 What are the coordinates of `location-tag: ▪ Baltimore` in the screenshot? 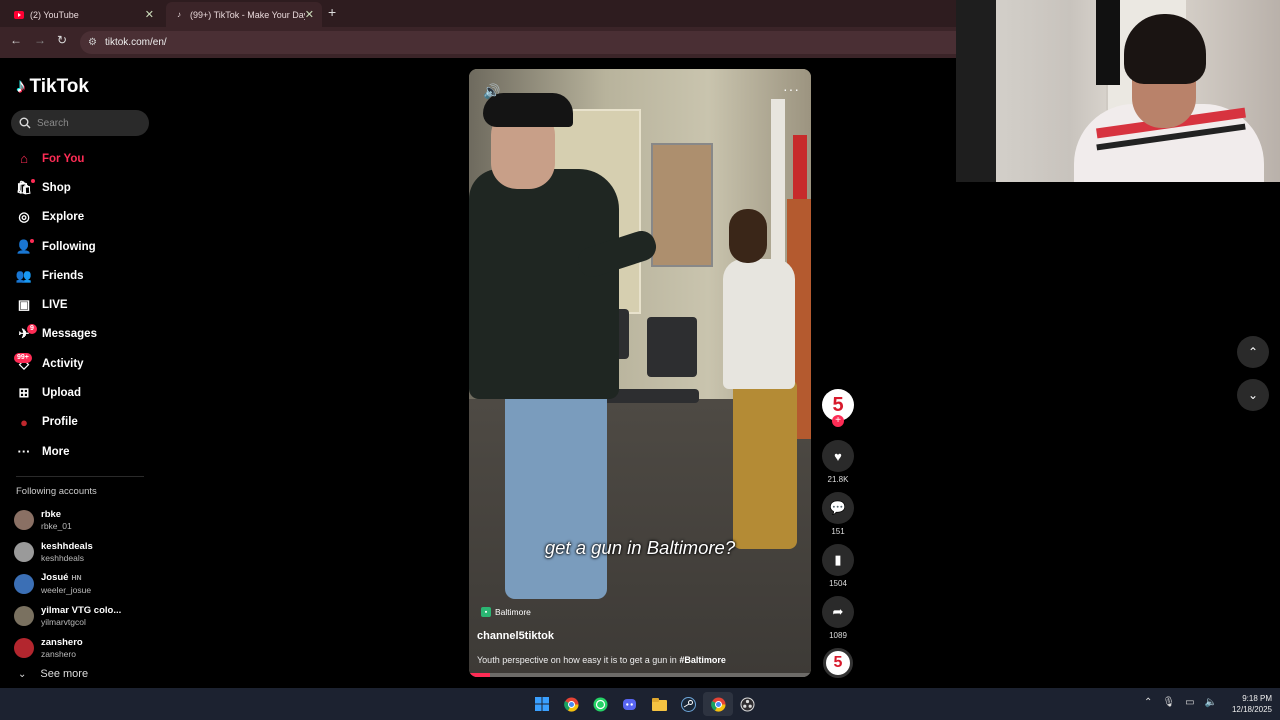 It's located at (506, 612).